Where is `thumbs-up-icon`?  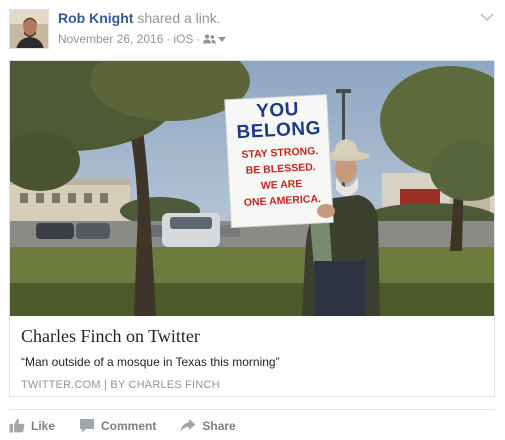
thumbs-up-icon is located at coordinates (17, 425).